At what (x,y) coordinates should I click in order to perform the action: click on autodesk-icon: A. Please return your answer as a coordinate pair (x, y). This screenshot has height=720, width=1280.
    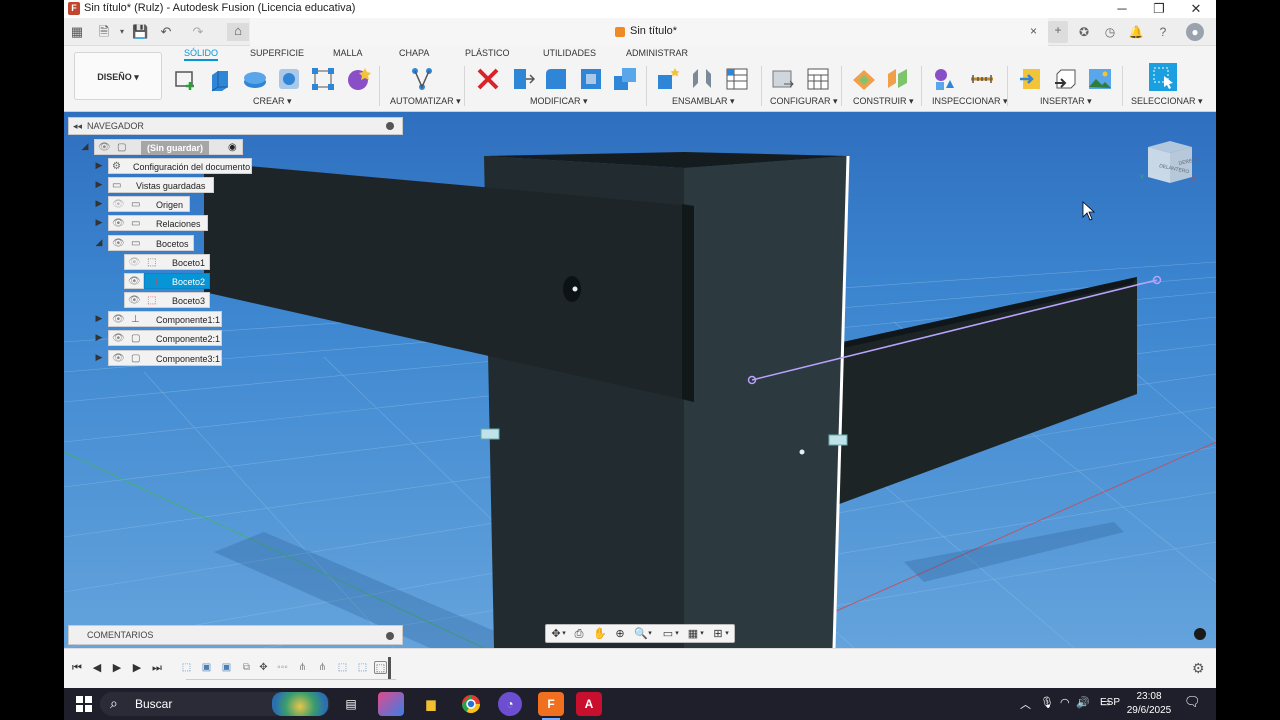
    Looking at the image, I should click on (589, 704).